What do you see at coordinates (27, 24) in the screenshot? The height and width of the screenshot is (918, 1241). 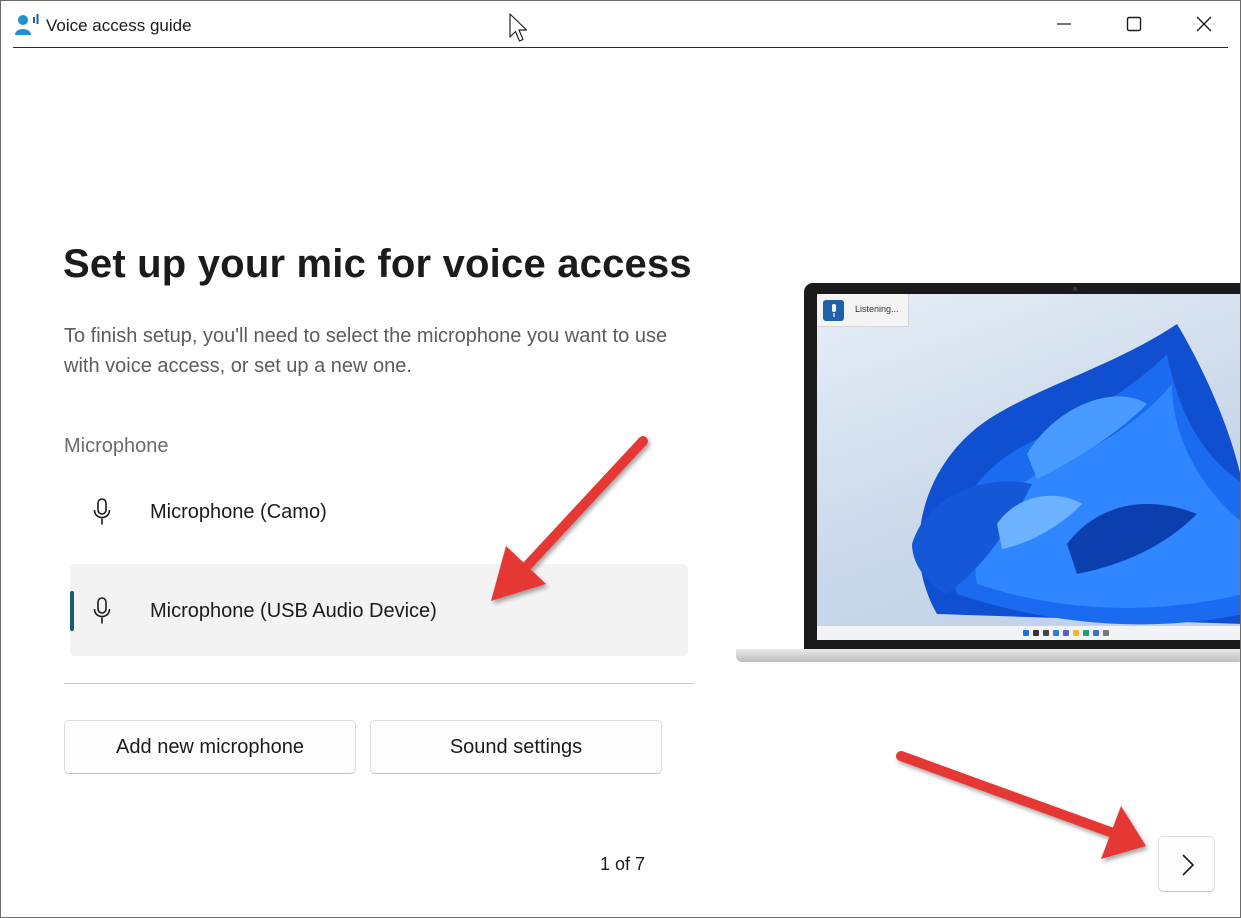 I see `voice-access-app-icon` at bounding box center [27, 24].